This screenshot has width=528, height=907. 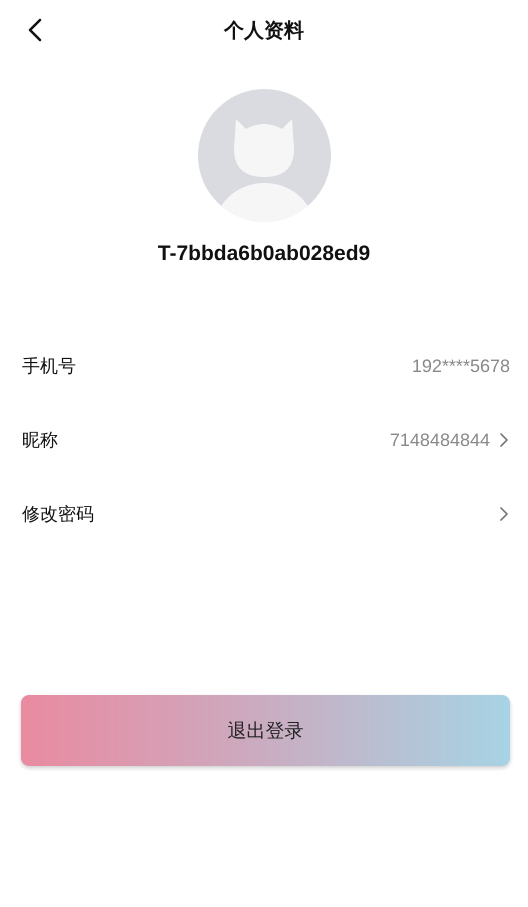 I want to click on row-label: 手机号, so click(x=49, y=366).